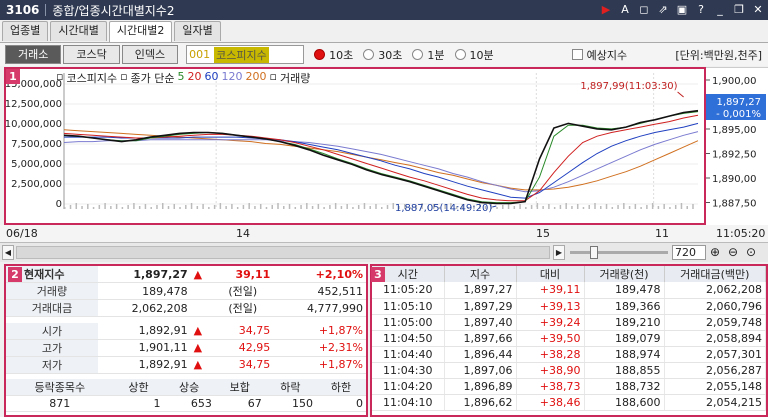 This screenshot has height=417, width=768. What do you see at coordinates (624, 306) in the screenshot?
I see `tick-volume: 189,366` at bounding box center [624, 306].